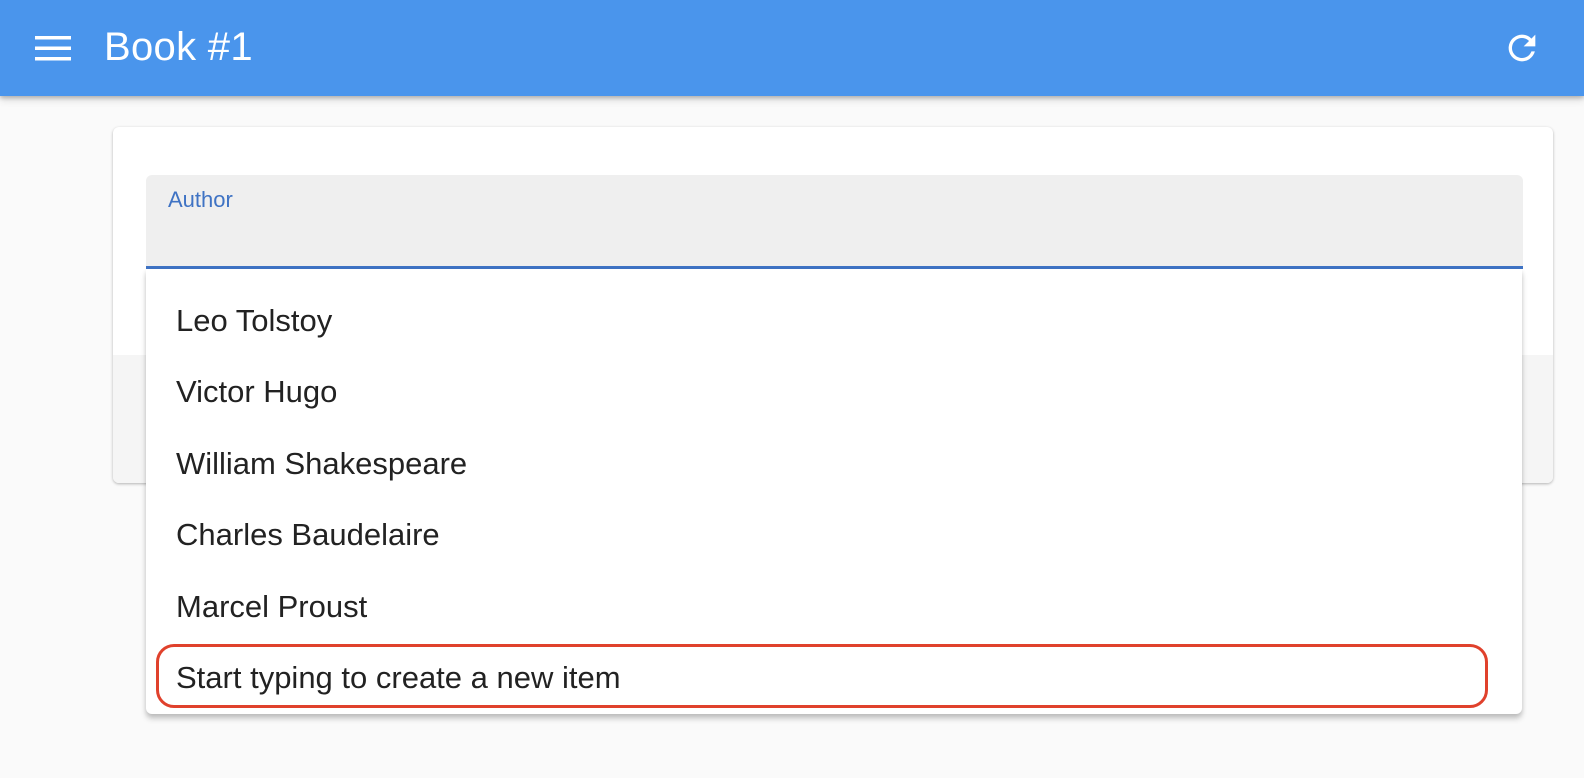 The image size is (1584, 778). What do you see at coordinates (322, 463) in the screenshot?
I see `option-label: William Shakespeare` at bounding box center [322, 463].